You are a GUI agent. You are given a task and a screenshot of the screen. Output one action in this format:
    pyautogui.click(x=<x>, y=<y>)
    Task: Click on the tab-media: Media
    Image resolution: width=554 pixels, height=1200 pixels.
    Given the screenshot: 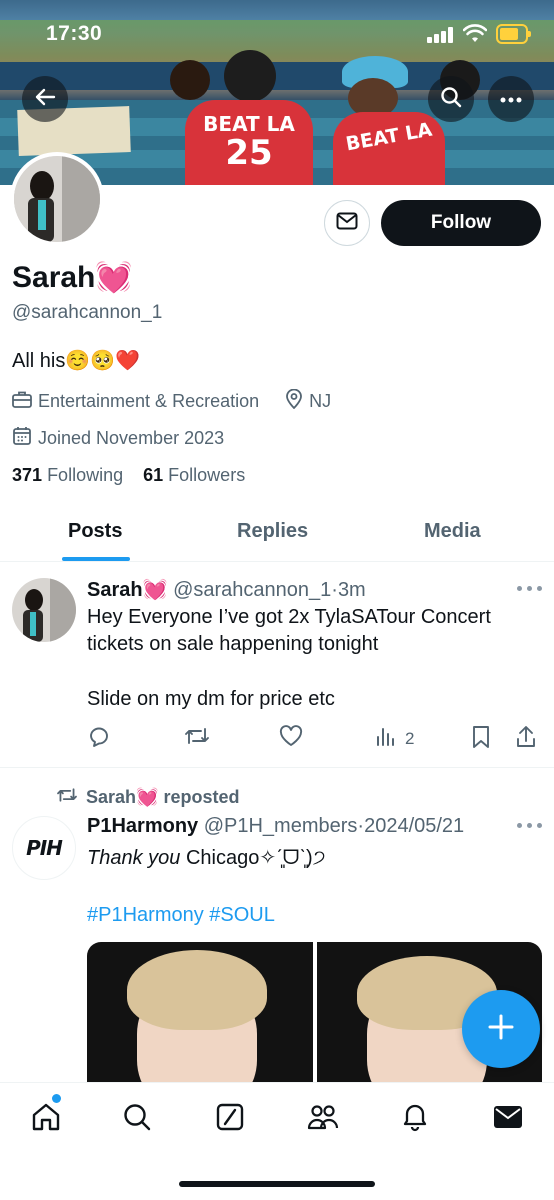 What is the action you would take?
    pyautogui.click(x=452, y=531)
    